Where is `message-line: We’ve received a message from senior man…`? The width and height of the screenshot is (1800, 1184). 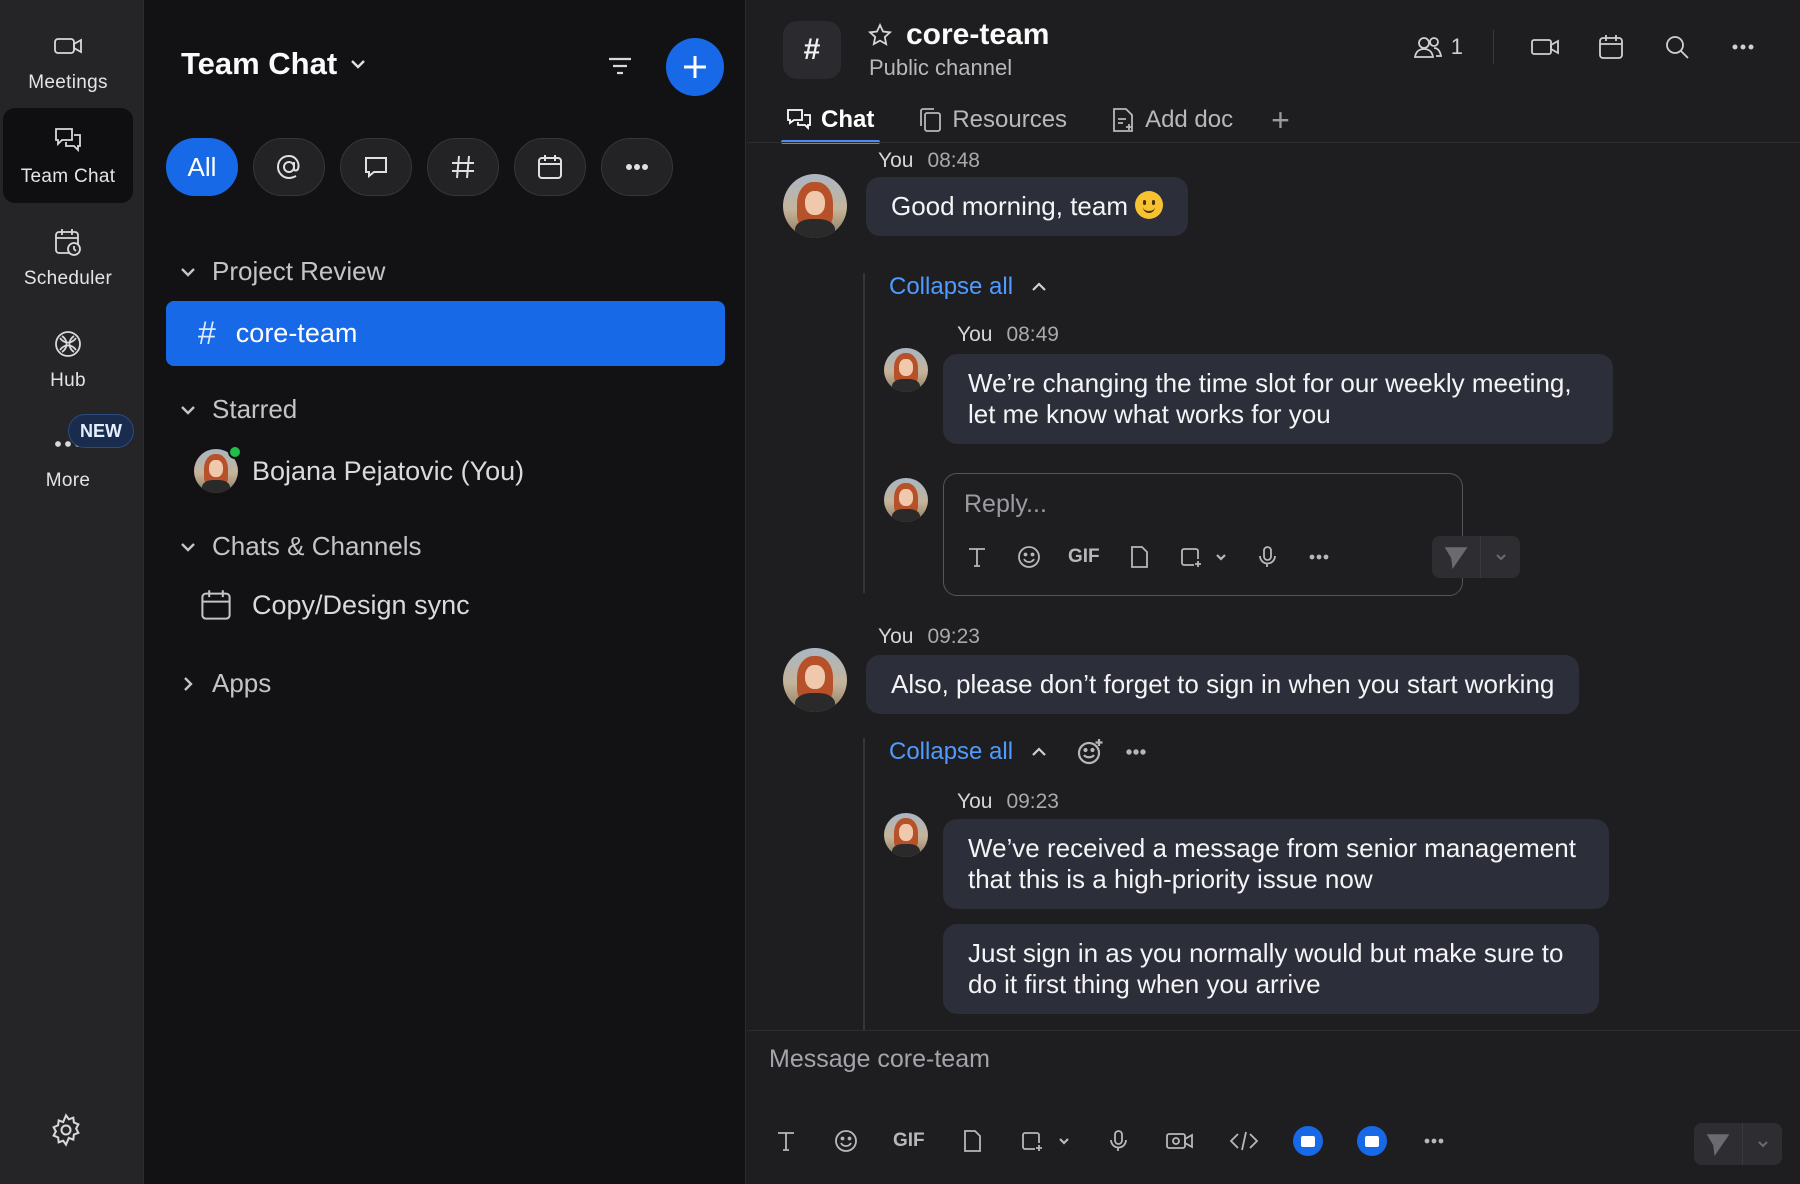
message-line: We’ve received a message from senior man… is located at coordinates (1272, 848).